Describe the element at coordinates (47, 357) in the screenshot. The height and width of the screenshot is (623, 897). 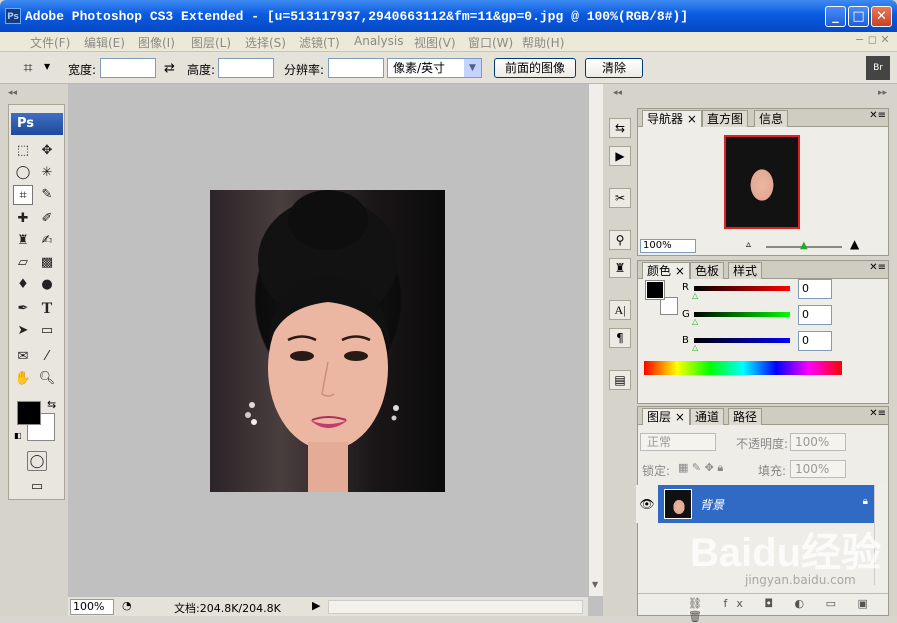
I see `eyedropper-tool-icon: ⁄` at that location.